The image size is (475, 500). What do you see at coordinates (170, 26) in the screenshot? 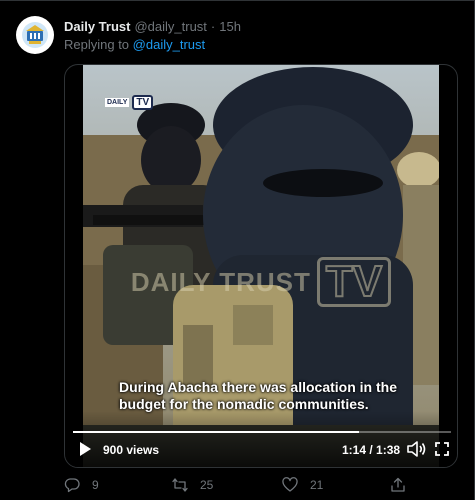
I see `author-handle: @daily_trust` at bounding box center [170, 26].